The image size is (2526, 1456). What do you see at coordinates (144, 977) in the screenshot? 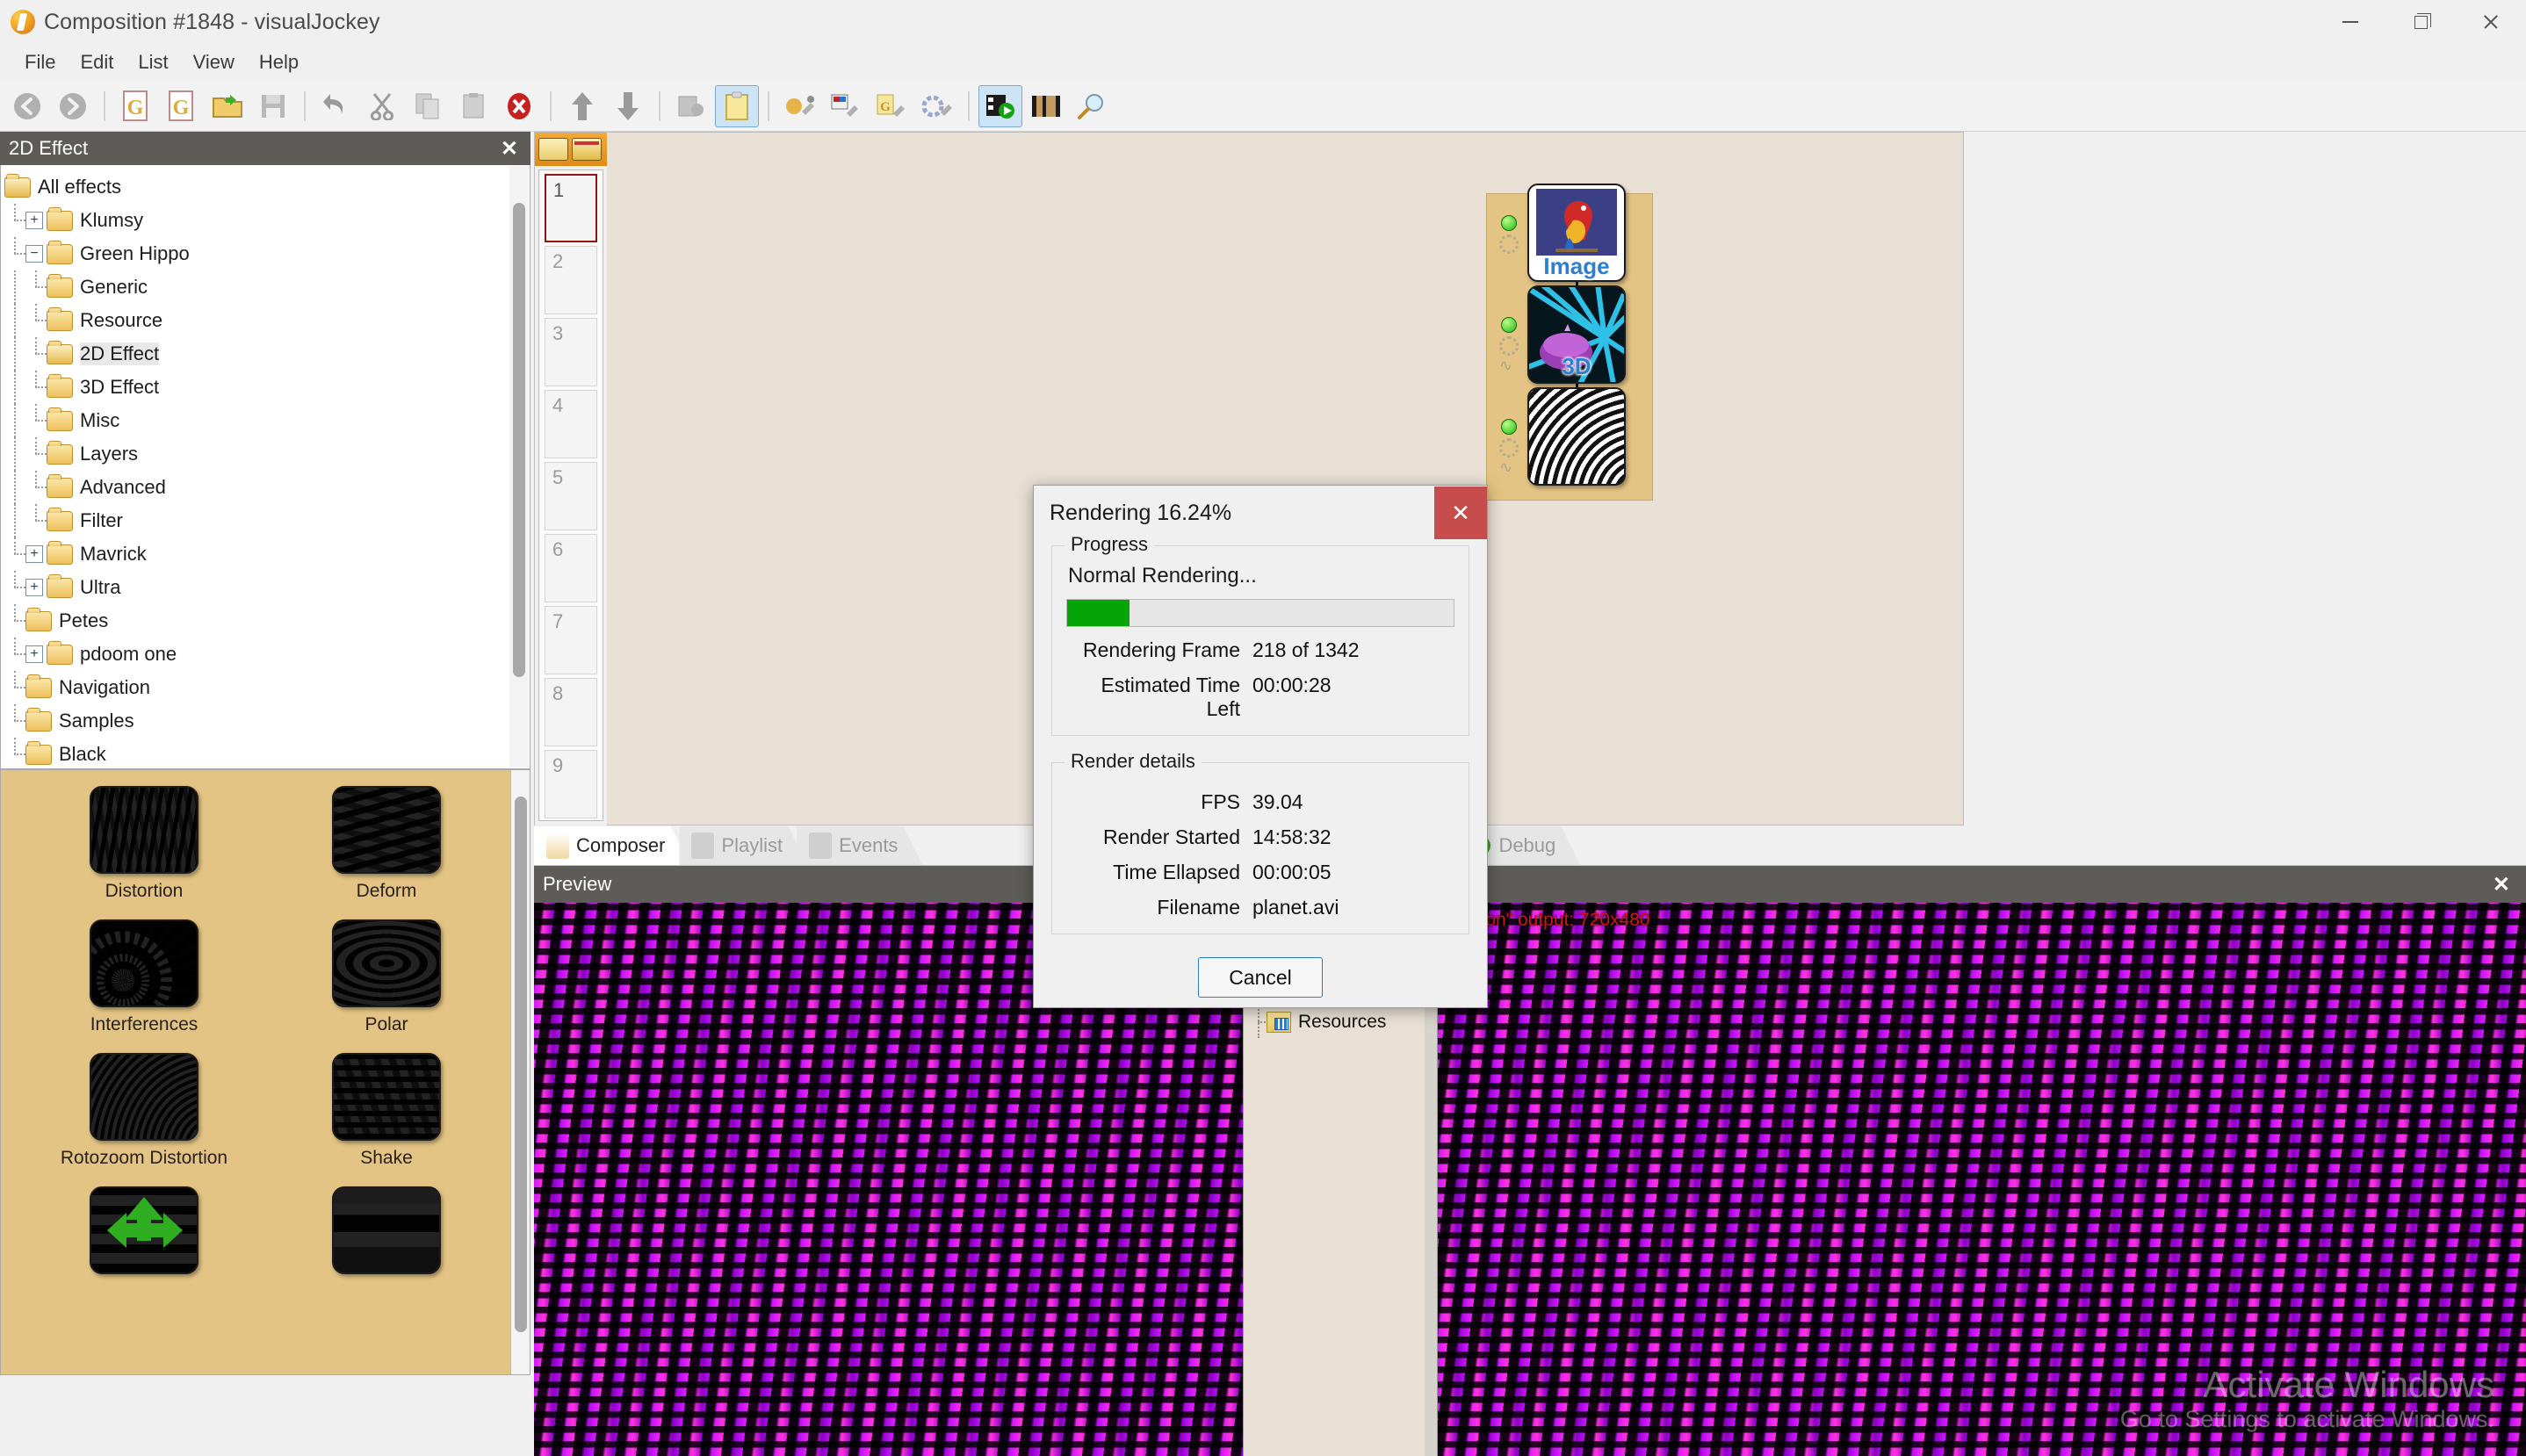
I see `effect-item: Interferences` at bounding box center [144, 977].